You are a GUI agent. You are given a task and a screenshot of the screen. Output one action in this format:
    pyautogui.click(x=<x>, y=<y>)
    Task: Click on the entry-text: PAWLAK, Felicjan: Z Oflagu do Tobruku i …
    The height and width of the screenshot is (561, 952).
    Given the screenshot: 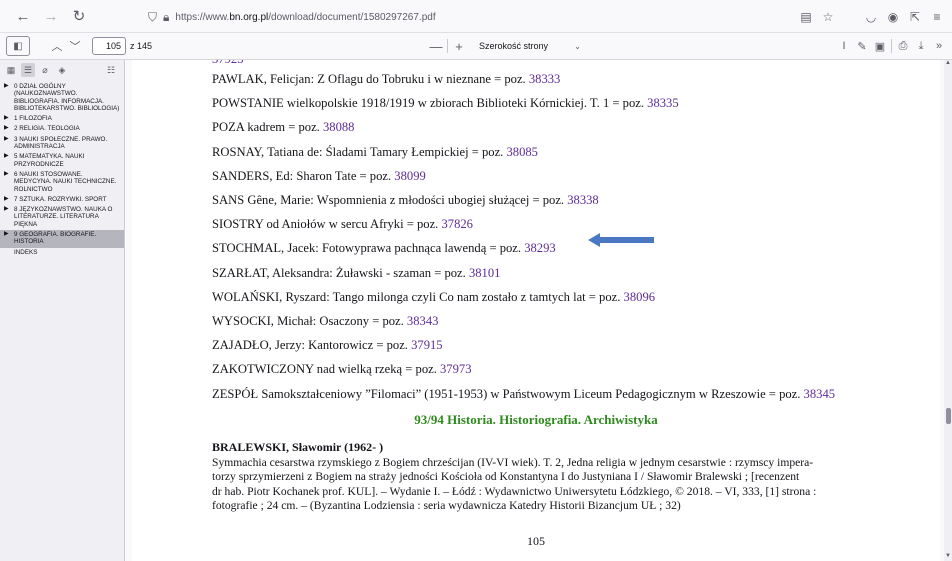 What is the action you would take?
    pyautogui.click(x=370, y=79)
    